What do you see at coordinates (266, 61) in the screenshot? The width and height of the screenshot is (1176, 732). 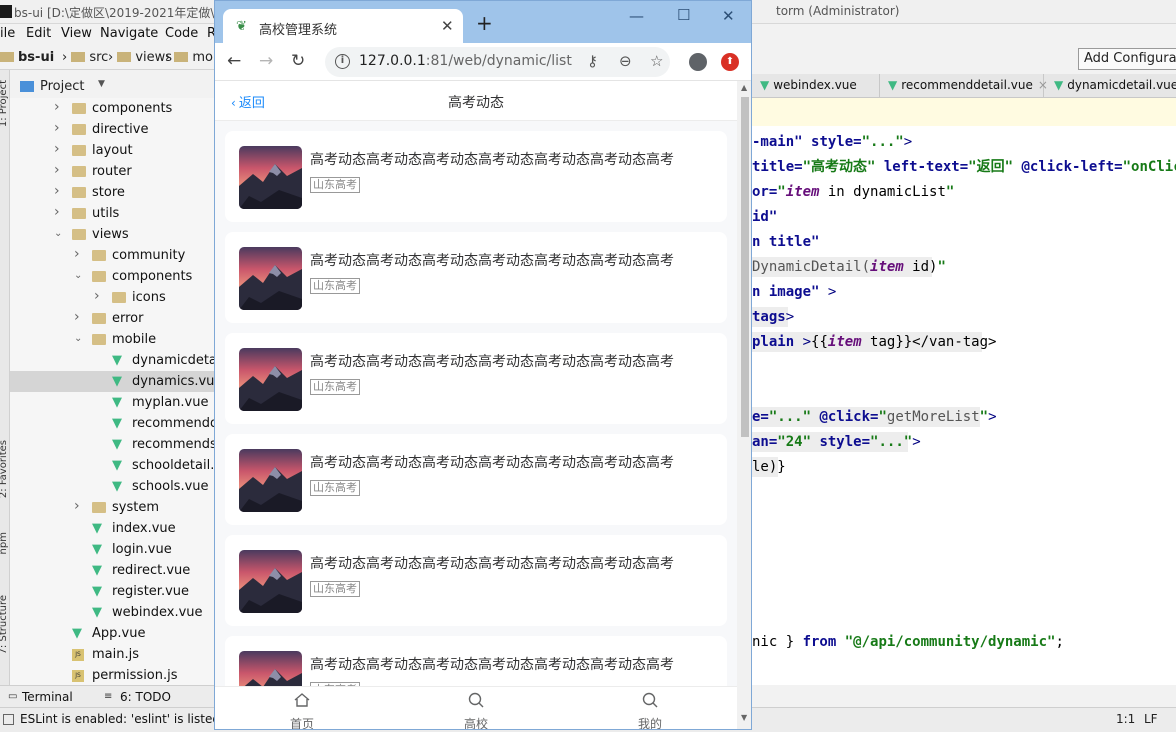 I see `forward-arrow-icon: →` at bounding box center [266, 61].